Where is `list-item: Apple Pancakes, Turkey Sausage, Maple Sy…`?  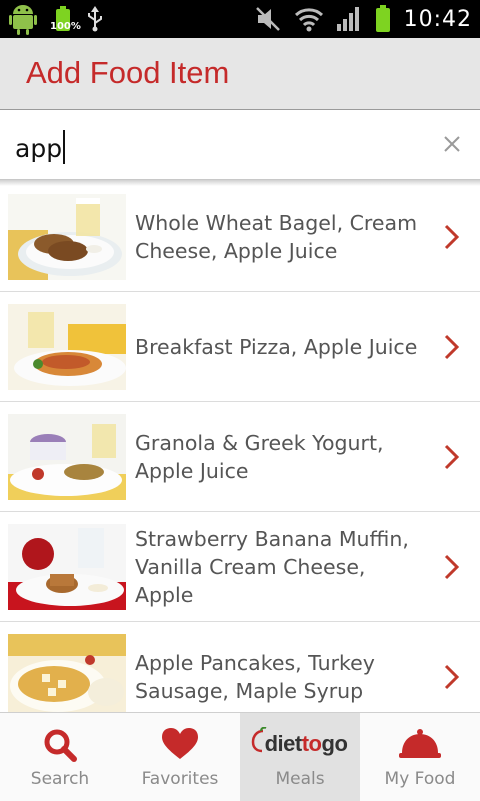
list-item: Apple Pancakes, Turkey Sausage, Maple Sy… is located at coordinates (240, 667).